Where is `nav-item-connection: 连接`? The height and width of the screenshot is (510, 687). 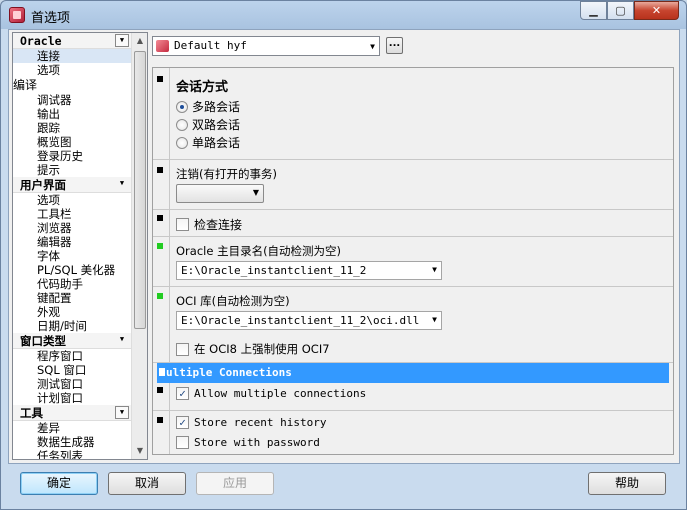
nav-item-connection: 连接 is located at coordinates (72, 56).